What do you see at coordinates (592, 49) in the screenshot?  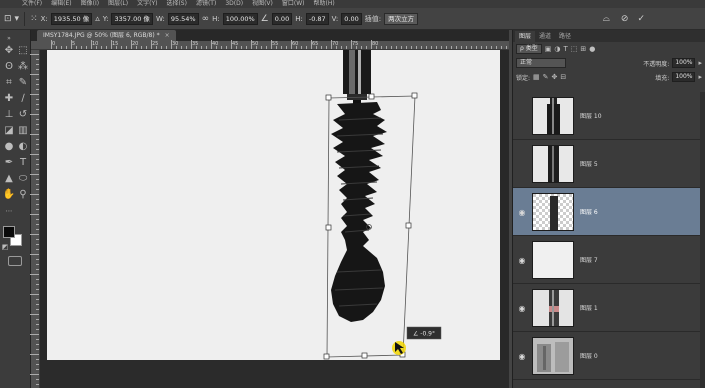 I see `filter-toggle-icon: ●` at bounding box center [592, 49].